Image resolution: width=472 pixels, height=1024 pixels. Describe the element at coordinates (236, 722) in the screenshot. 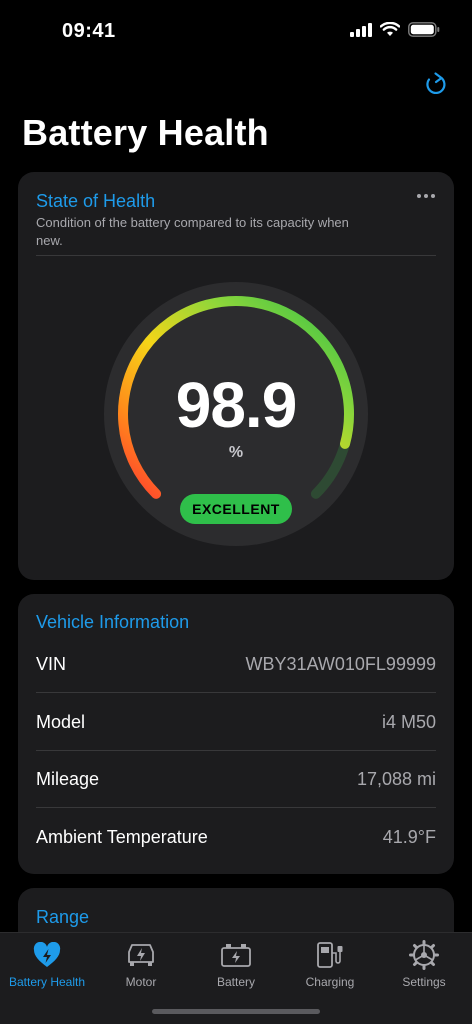

I see `vehicle-info-row-model: Model i4 M50` at that location.